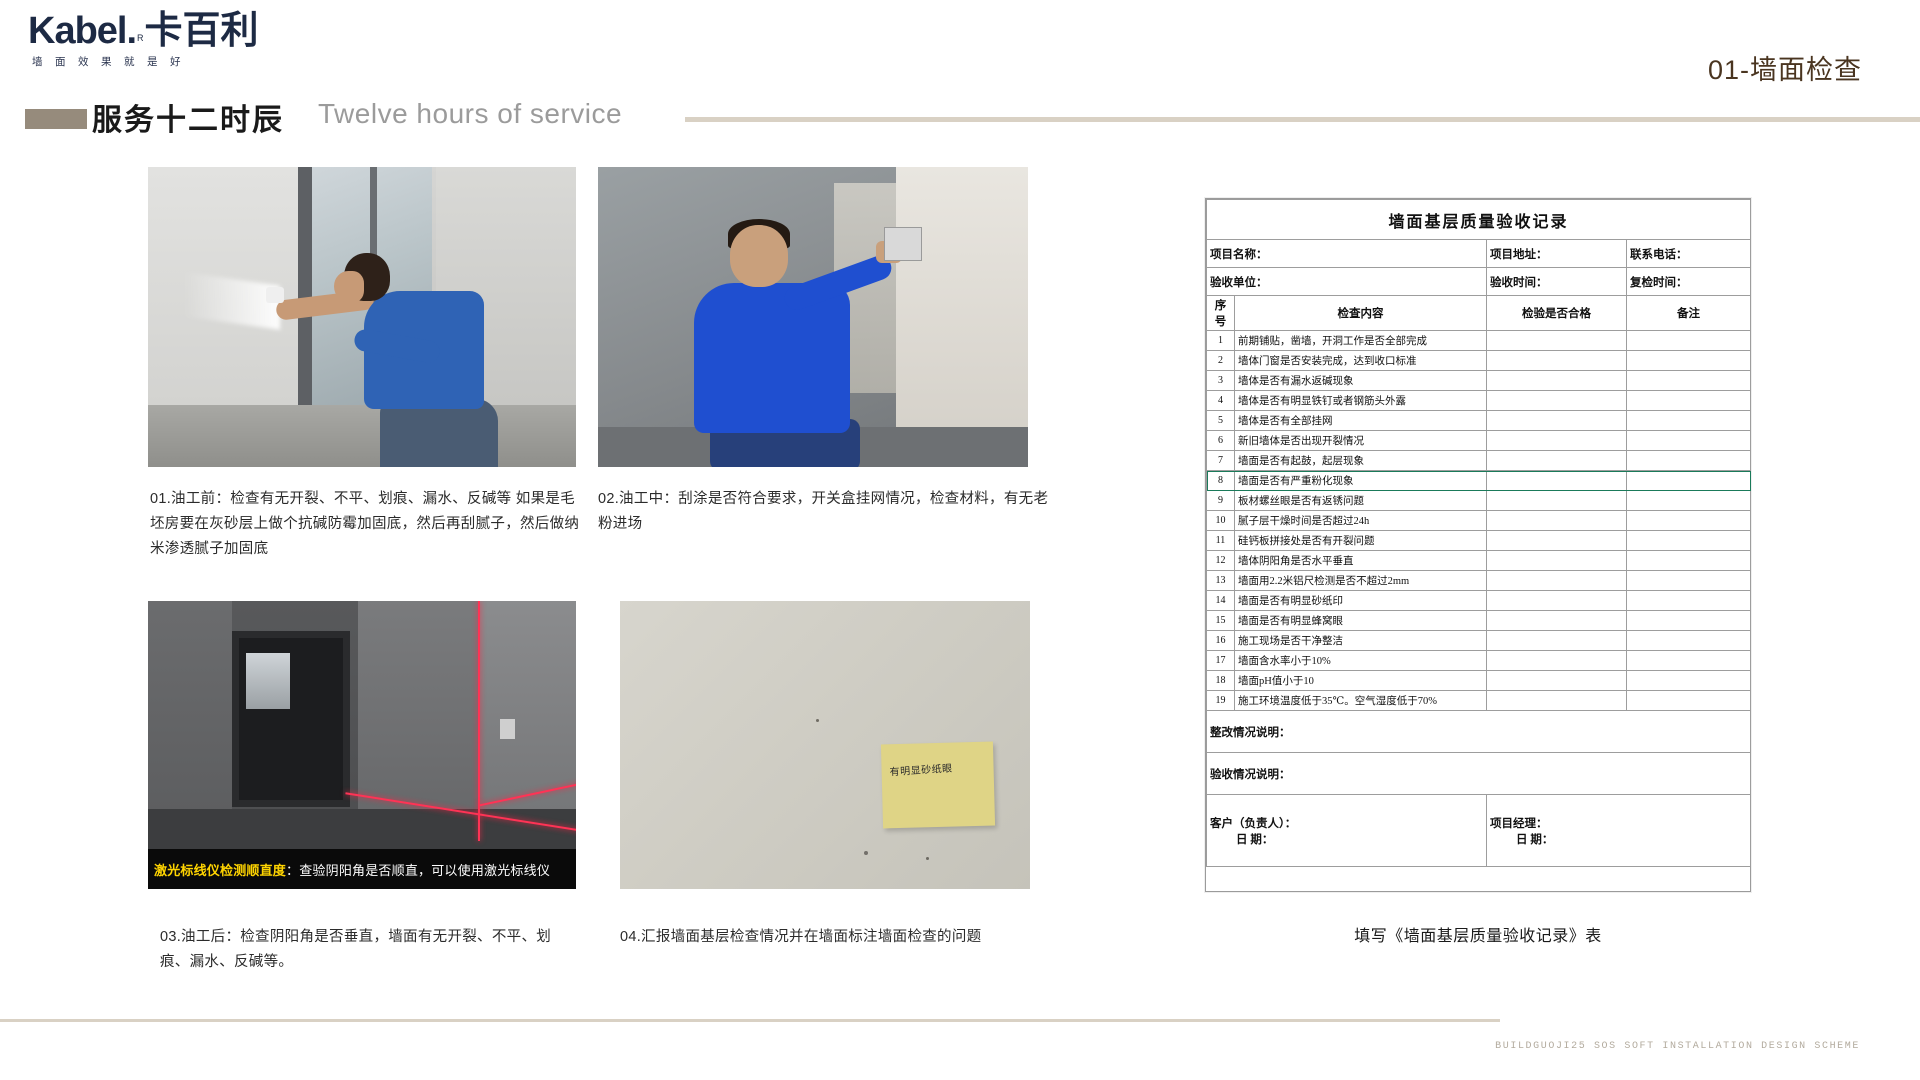 The height and width of the screenshot is (1080, 1920). Describe the element at coordinates (188, 120) in the screenshot. I see `section-title-cn: 服务十二时辰` at that location.